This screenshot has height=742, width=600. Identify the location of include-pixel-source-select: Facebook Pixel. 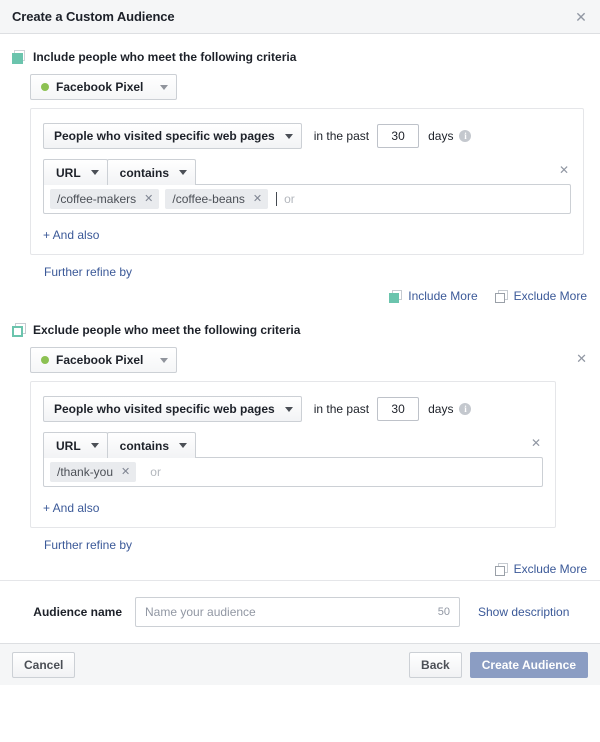
(104, 87).